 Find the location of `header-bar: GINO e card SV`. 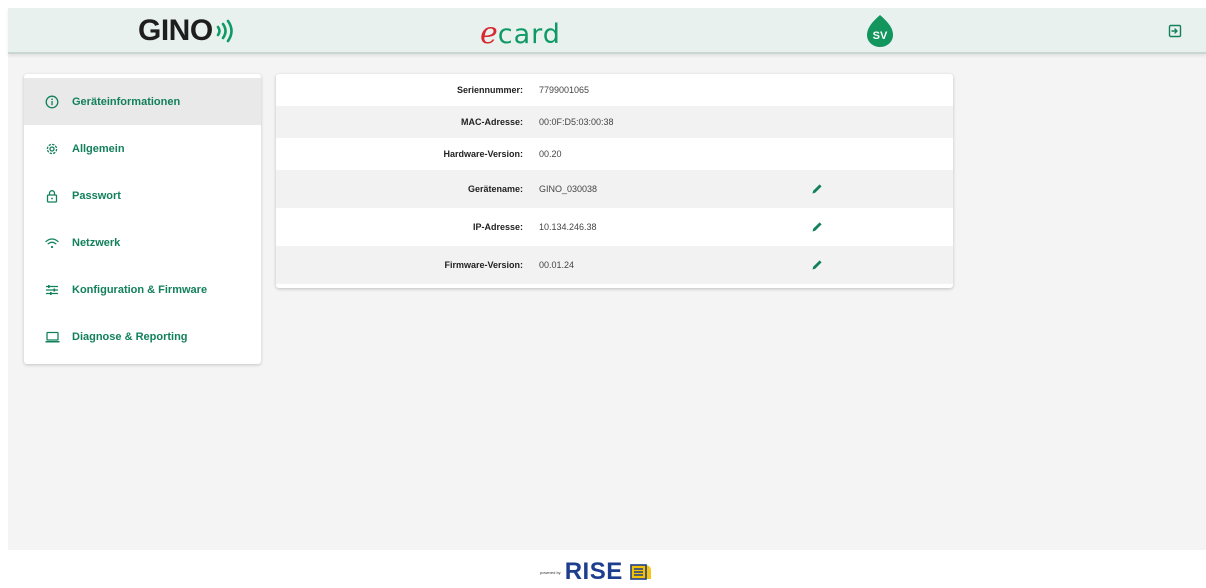

header-bar: GINO e card SV is located at coordinates (607, 31).